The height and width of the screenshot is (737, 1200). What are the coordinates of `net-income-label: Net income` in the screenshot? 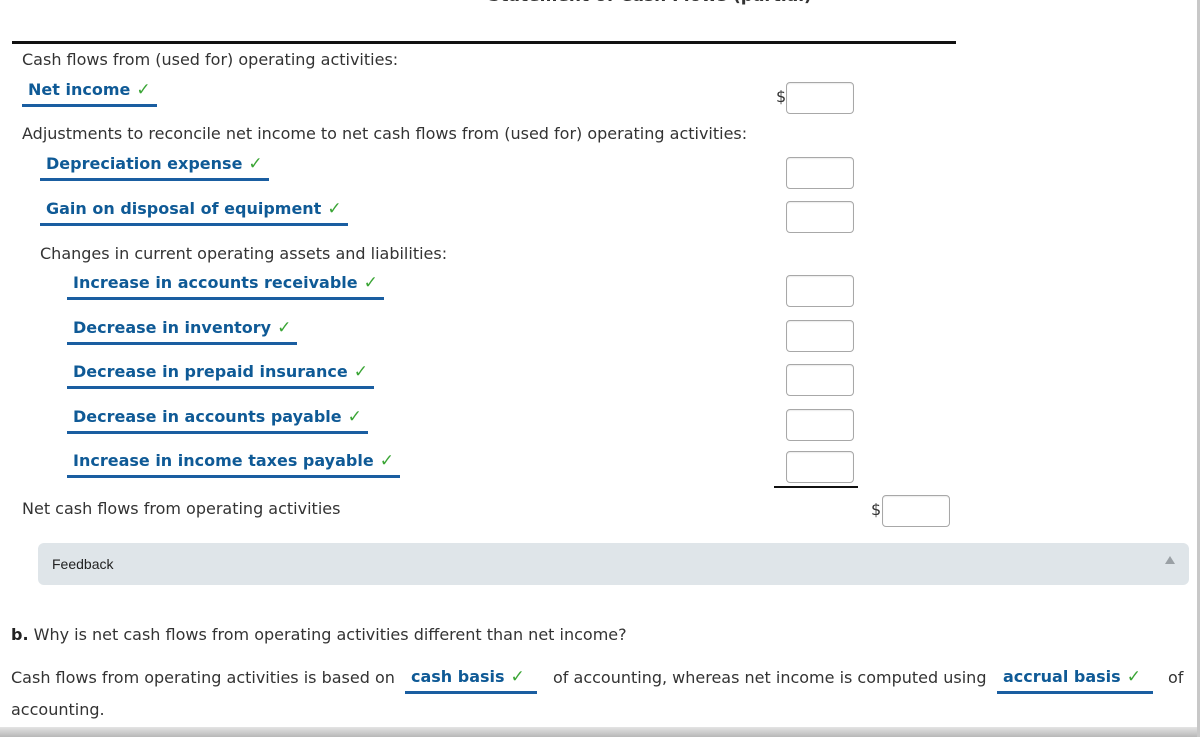 It's located at (79, 89).